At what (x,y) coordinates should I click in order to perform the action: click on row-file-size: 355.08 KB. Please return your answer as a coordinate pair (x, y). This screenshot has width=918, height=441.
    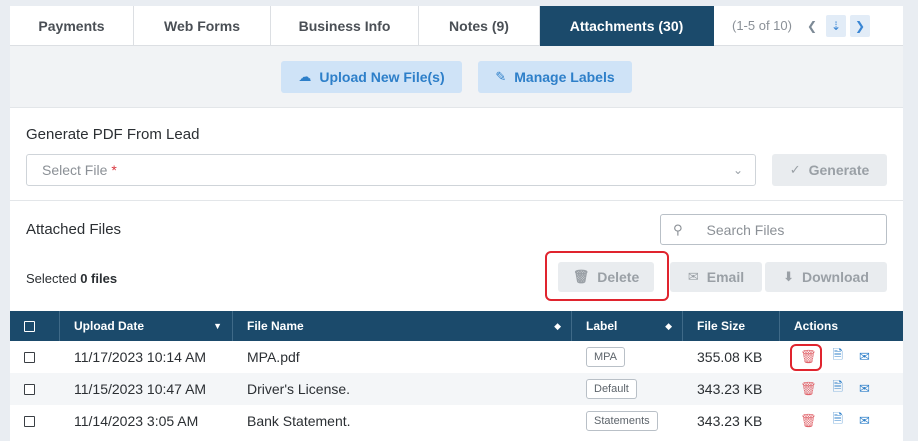
    Looking at the image, I should click on (730, 357).